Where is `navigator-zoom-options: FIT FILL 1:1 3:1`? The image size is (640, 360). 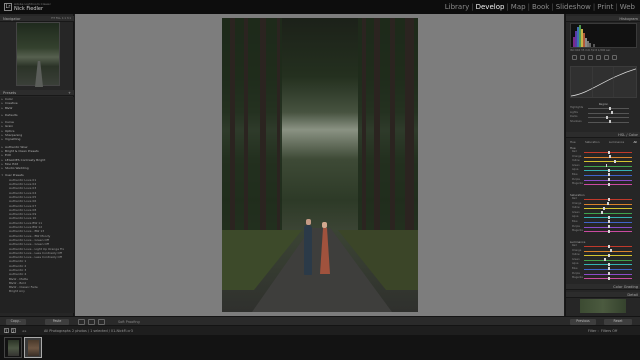
navigator-zoom-options: FIT FILL 1:1 3:1 is located at coordinates (61, 18).